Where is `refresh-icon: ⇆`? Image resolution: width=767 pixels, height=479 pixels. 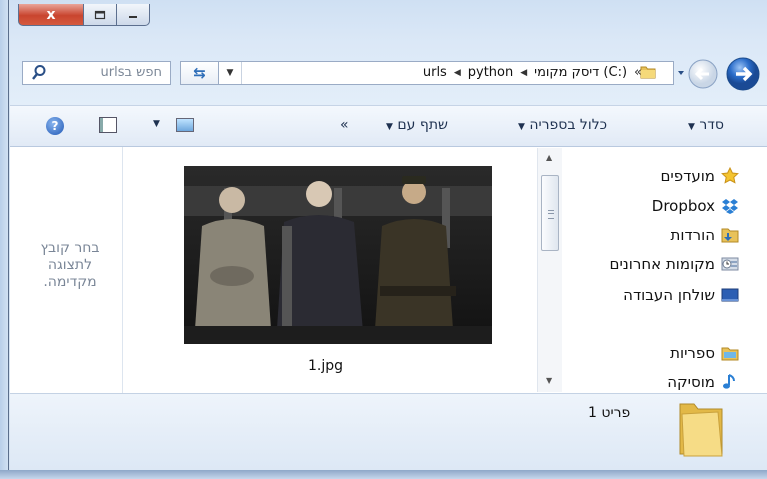
refresh-icon: ⇆ is located at coordinates (199, 73).